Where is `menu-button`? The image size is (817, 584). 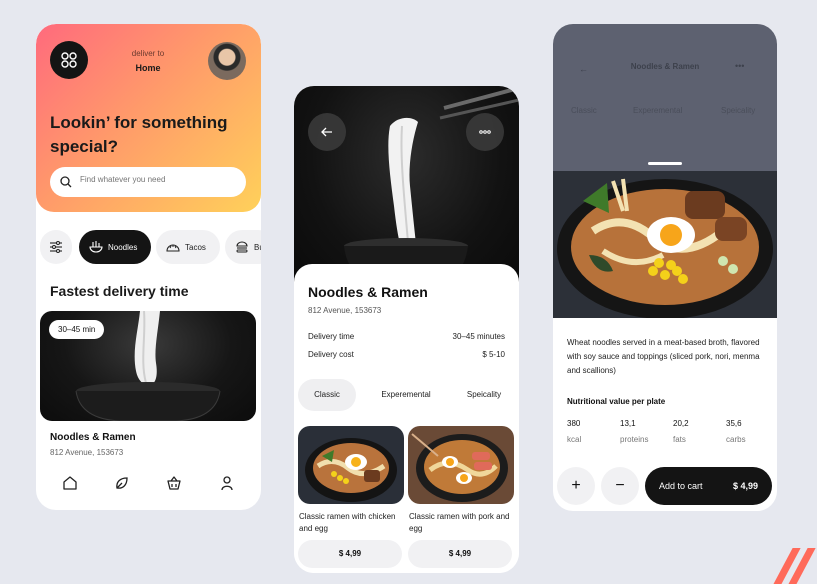 menu-button is located at coordinates (69, 60).